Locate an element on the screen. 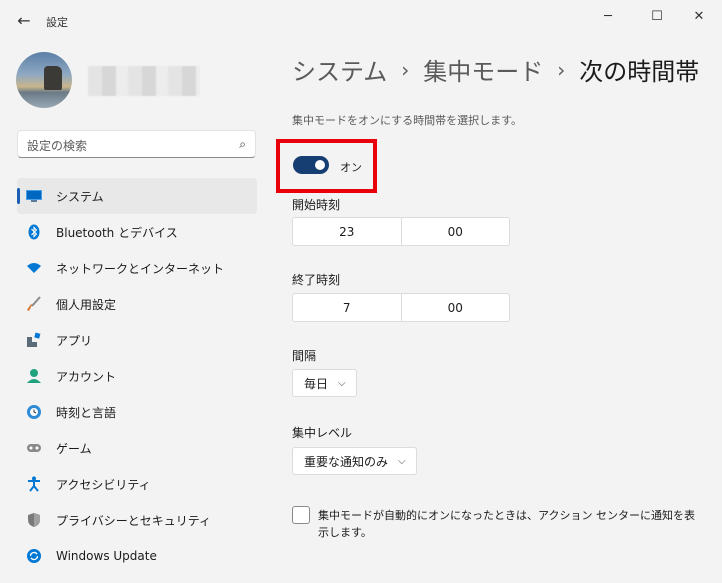 The image size is (722, 583). sidebar-item-label: アカウント is located at coordinates (86, 376).